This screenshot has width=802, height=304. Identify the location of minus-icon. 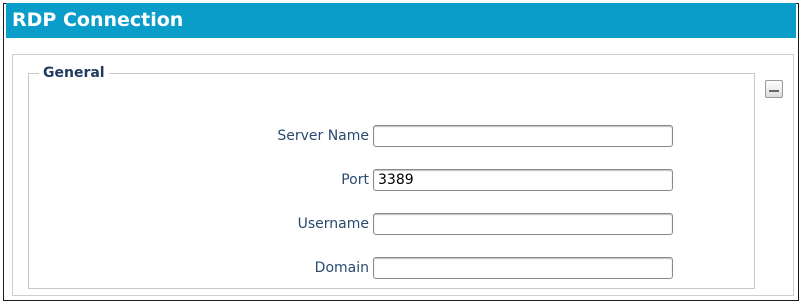
(774, 91).